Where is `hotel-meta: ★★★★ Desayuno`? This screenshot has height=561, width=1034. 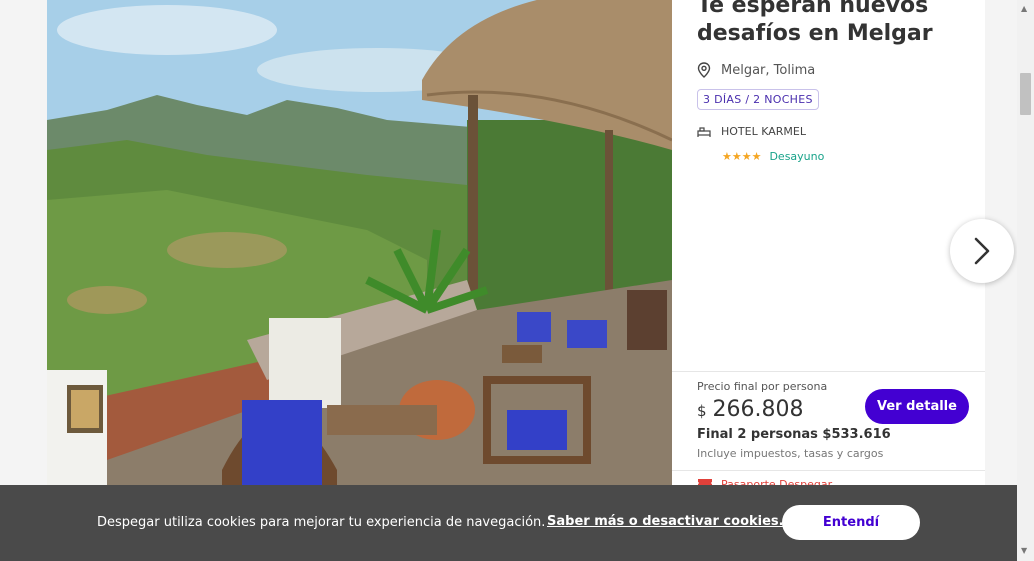
hotel-meta: ★★★★ Desayuno is located at coordinates (773, 156).